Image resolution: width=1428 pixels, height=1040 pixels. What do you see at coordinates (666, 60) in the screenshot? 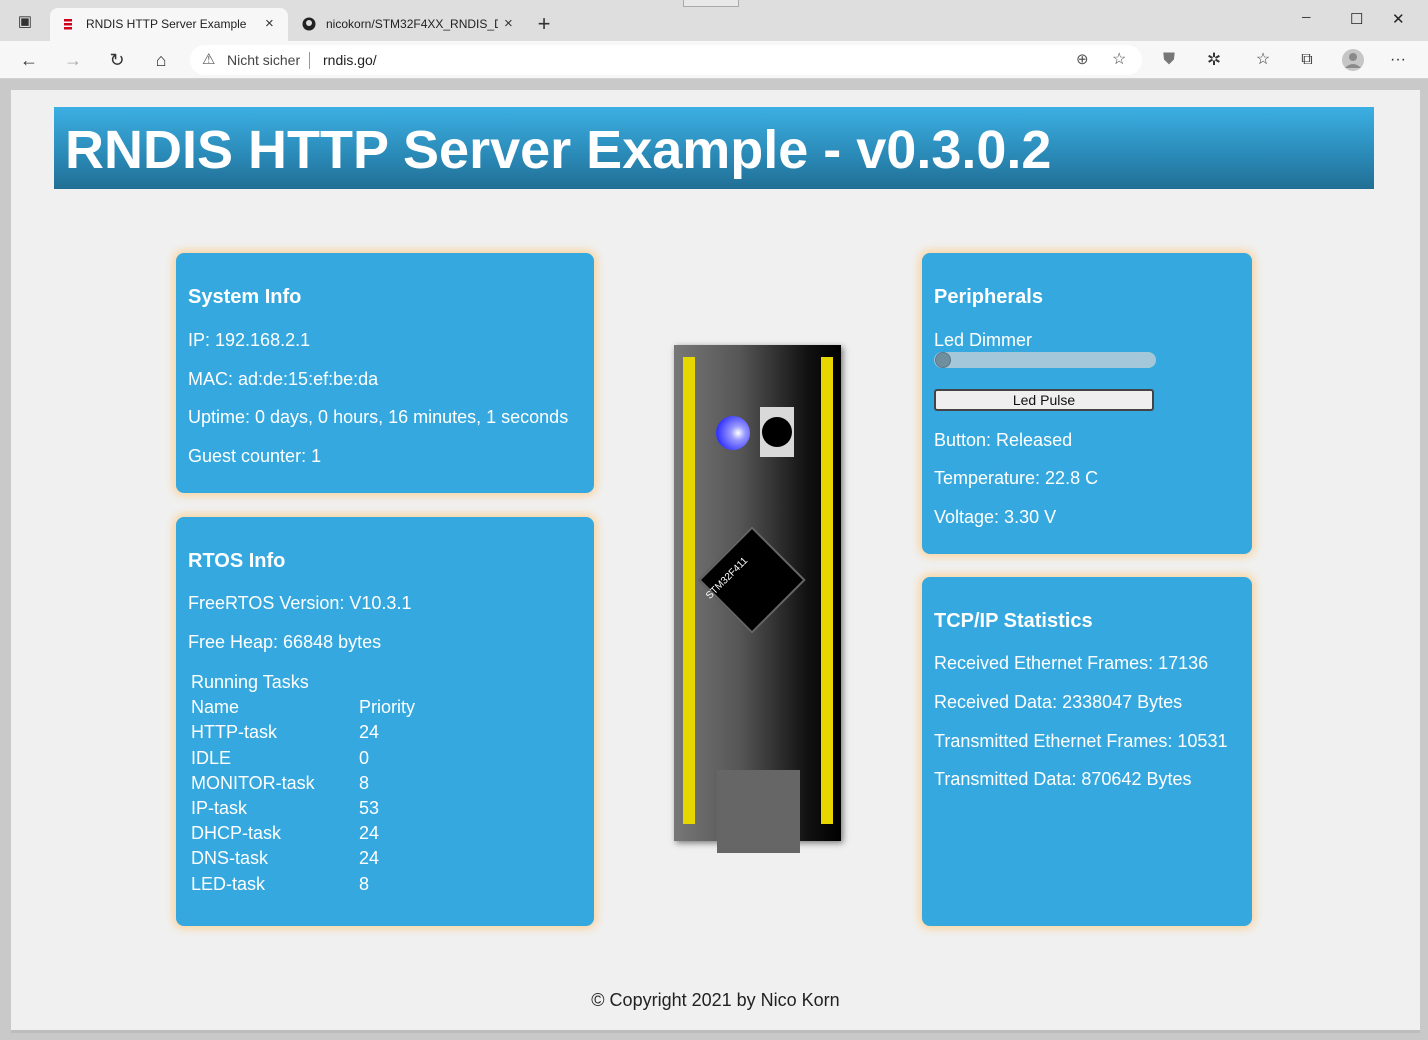
I see `address-bar: ⚠ Nicht sicher rndis.go/ ⊕ ☆` at bounding box center [666, 60].